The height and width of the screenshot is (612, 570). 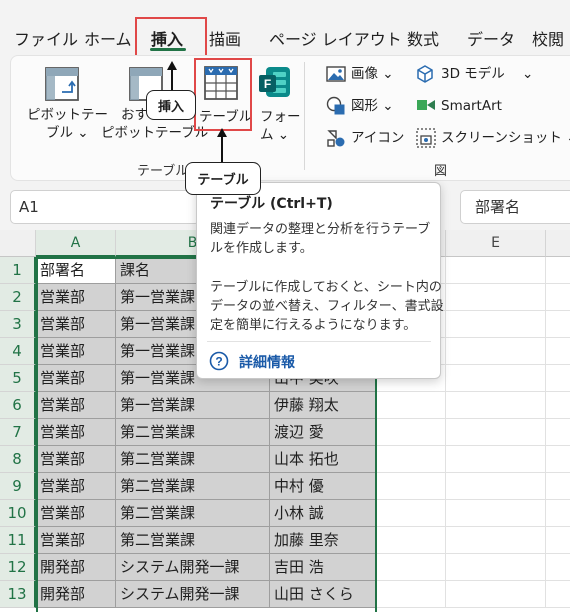 What do you see at coordinates (18, 513) in the screenshot?
I see `row-header: 10` at bounding box center [18, 513].